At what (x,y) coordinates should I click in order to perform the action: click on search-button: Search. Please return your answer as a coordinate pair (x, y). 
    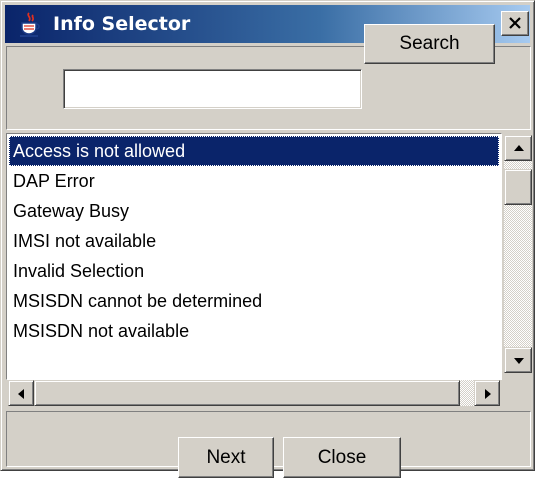
    Looking at the image, I should click on (429, 44).